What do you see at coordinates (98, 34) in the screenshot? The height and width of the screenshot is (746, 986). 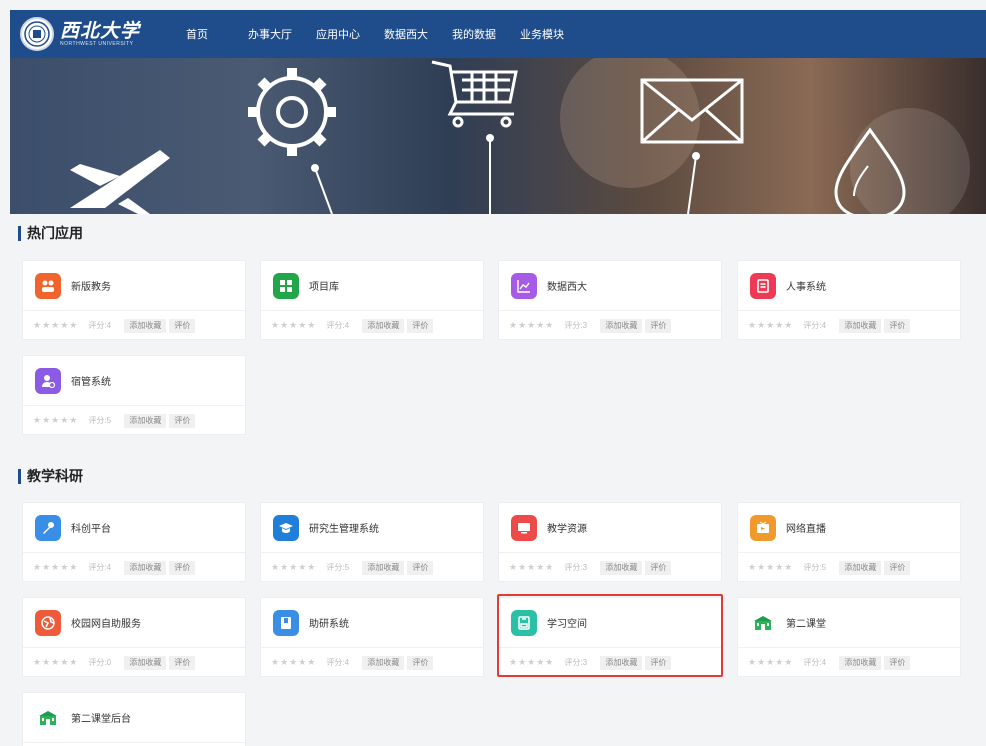 I see `university-logo: 西北大学 NORTHWEST UNIVERSITY` at bounding box center [98, 34].